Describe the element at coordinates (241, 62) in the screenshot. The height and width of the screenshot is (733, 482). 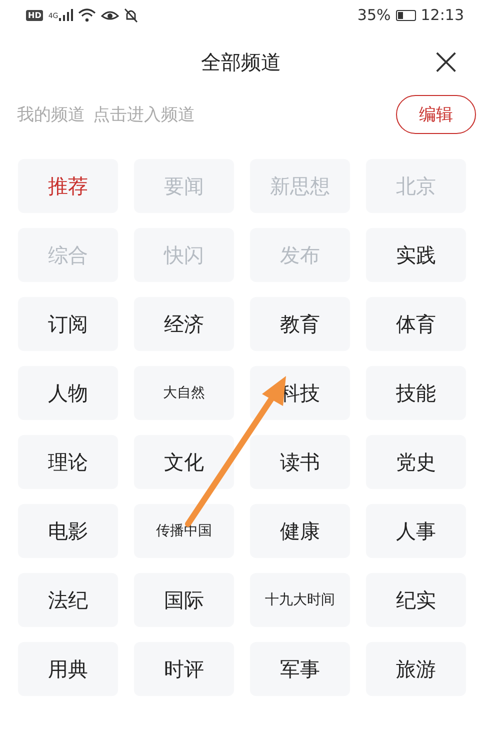
I see `page-title: 全部频道` at that location.